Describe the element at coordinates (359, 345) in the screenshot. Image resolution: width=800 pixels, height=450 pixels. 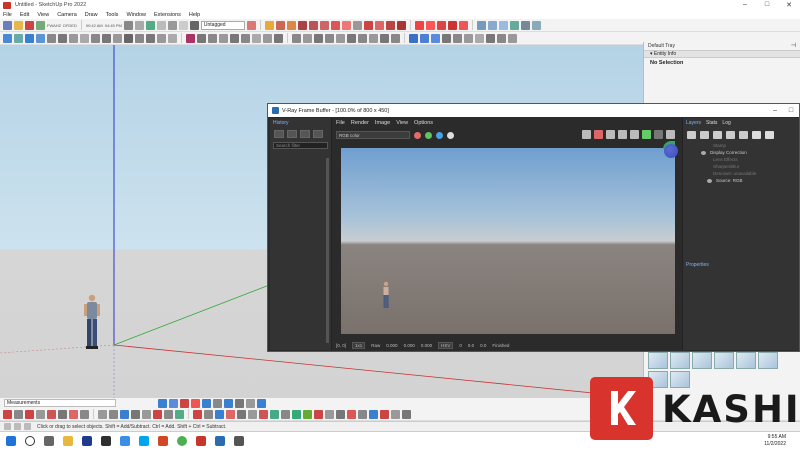
I see `zoom-select: 1x1` at that location.